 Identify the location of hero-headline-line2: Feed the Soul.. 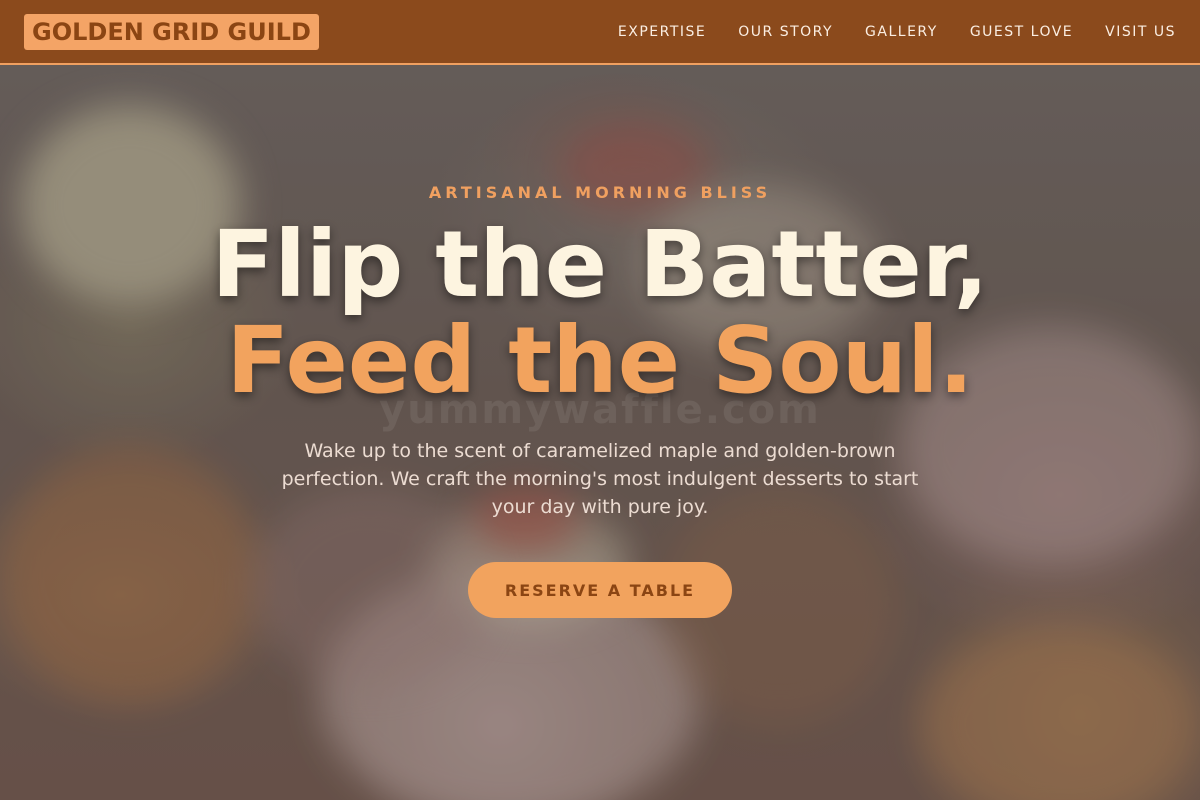
(600, 360).